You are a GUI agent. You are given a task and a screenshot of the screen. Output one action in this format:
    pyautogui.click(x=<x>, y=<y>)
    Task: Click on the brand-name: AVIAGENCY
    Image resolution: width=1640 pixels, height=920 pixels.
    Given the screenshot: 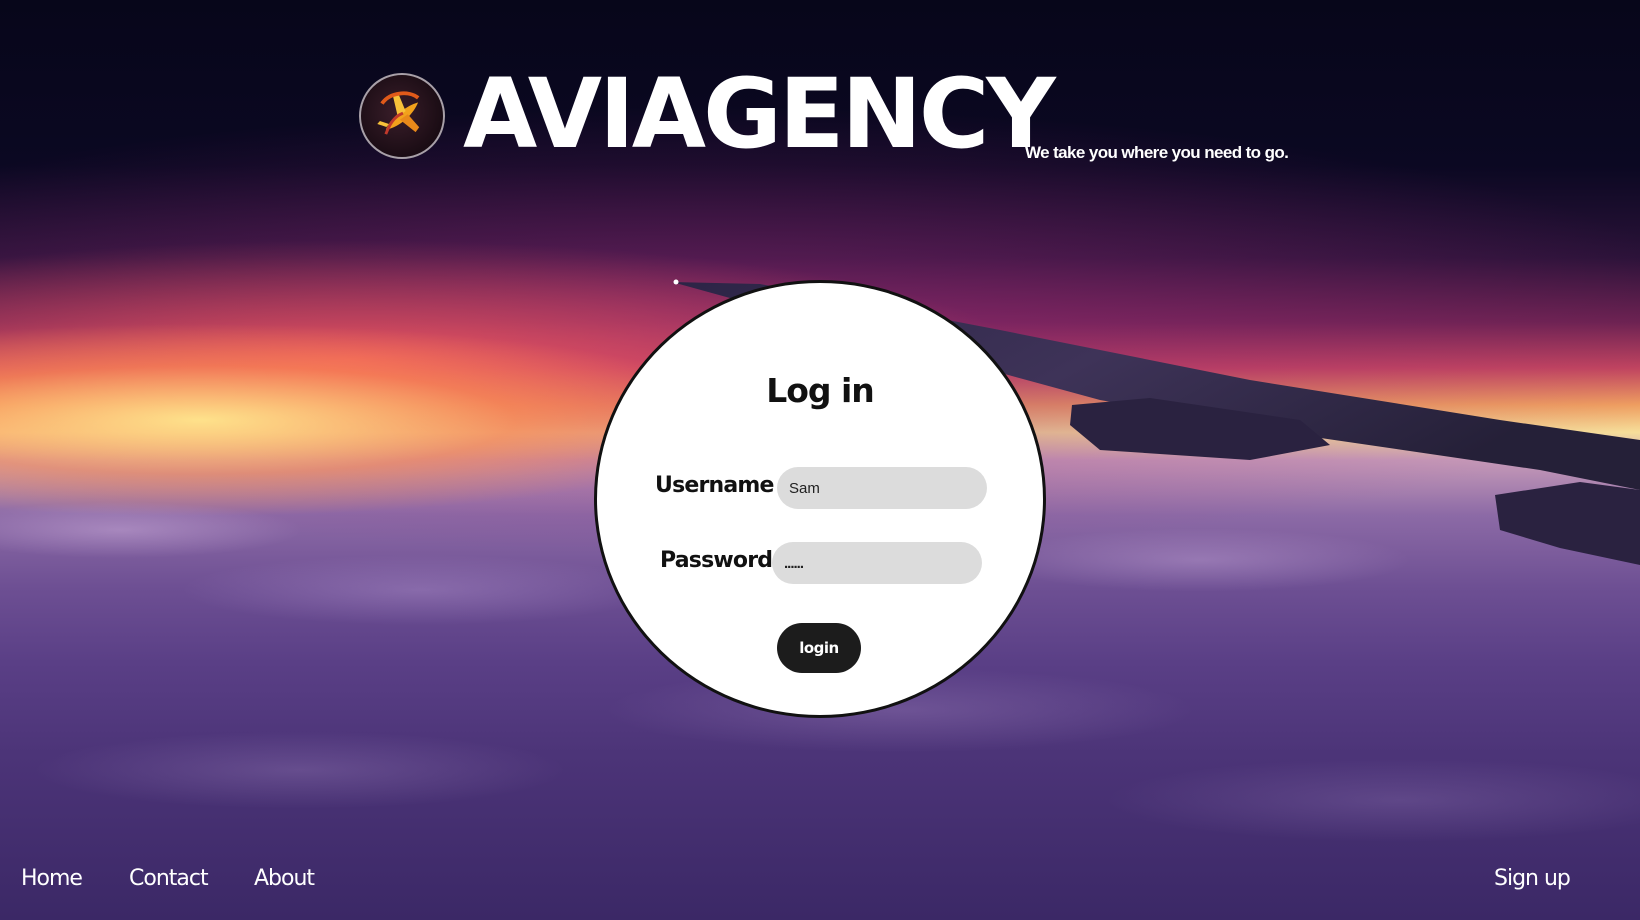 What is the action you would take?
    pyautogui.click(x=759, y=114)
    